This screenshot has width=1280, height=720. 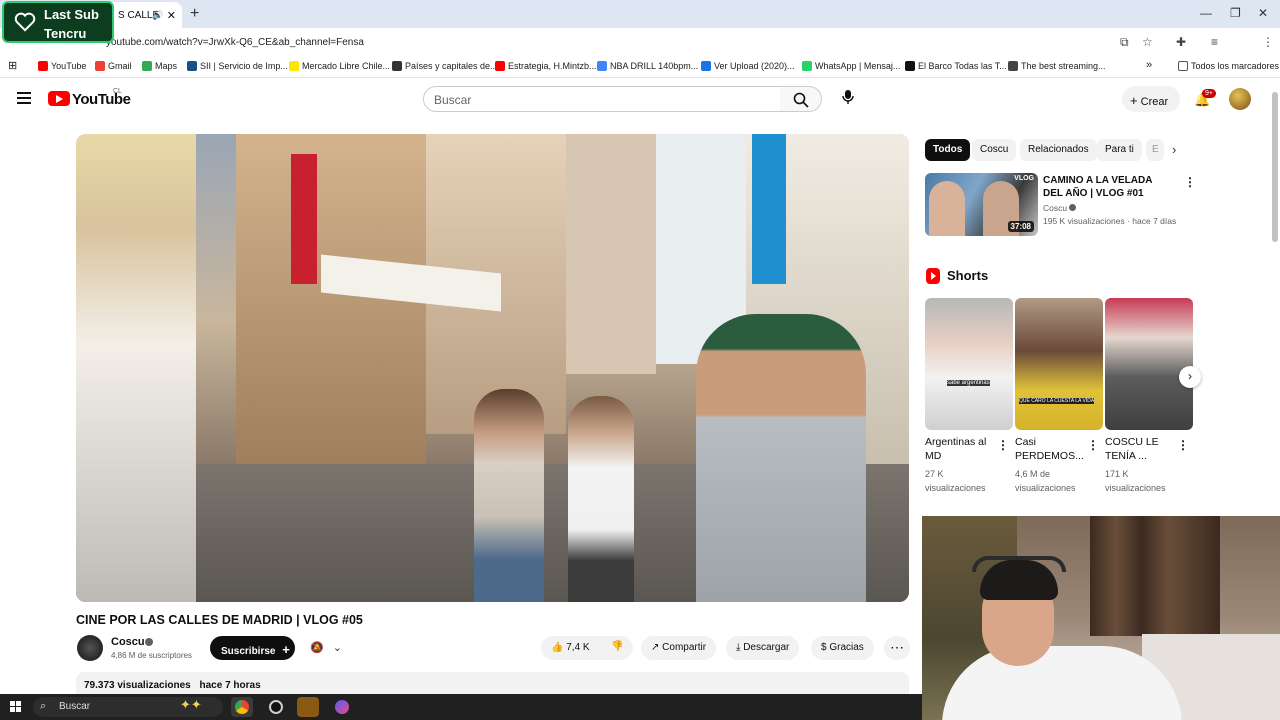 What do you see at coordinates (276, 707) in the screenshot?
I see `obs-taskbar-icon` at bounding box center [276, 707].